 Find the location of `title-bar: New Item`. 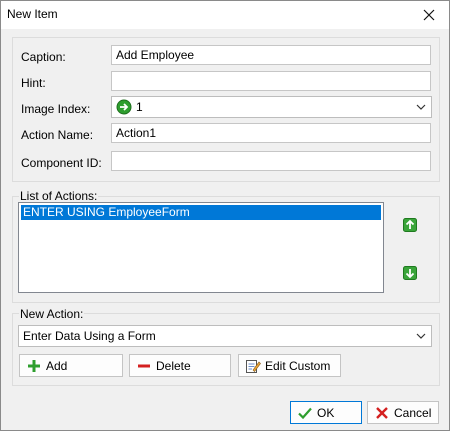

title-bar: New Item is located at coordinates (225, 15).